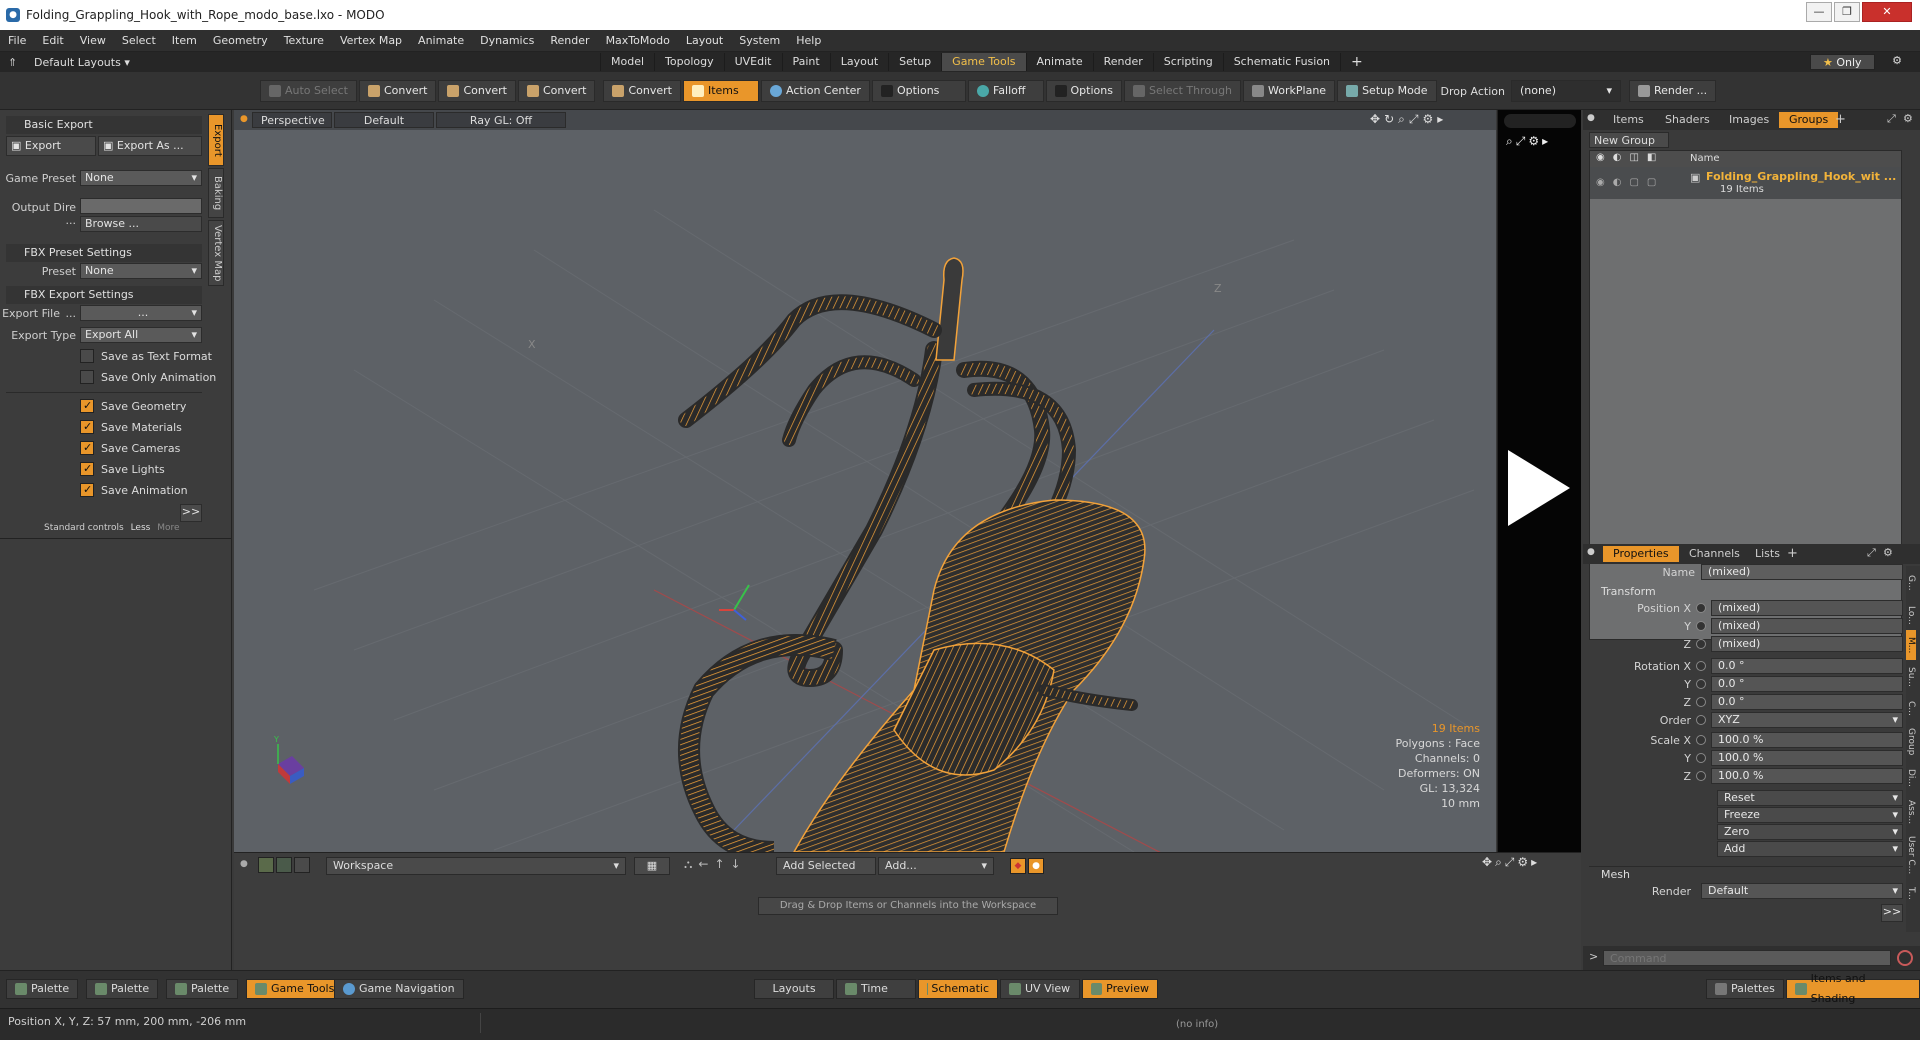  I want to click on tab-topology: Topology, so click(689, 62).